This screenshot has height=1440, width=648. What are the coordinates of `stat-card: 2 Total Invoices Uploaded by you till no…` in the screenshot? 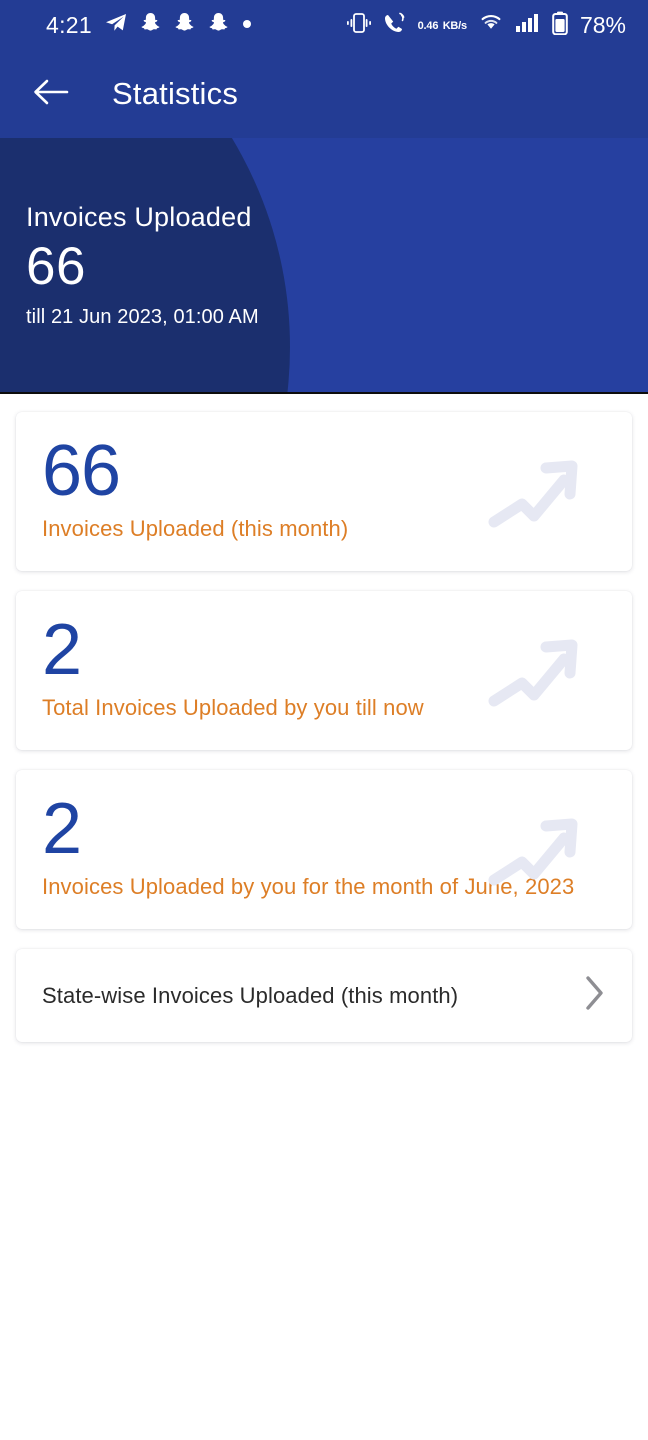 It's located at (324, 671).